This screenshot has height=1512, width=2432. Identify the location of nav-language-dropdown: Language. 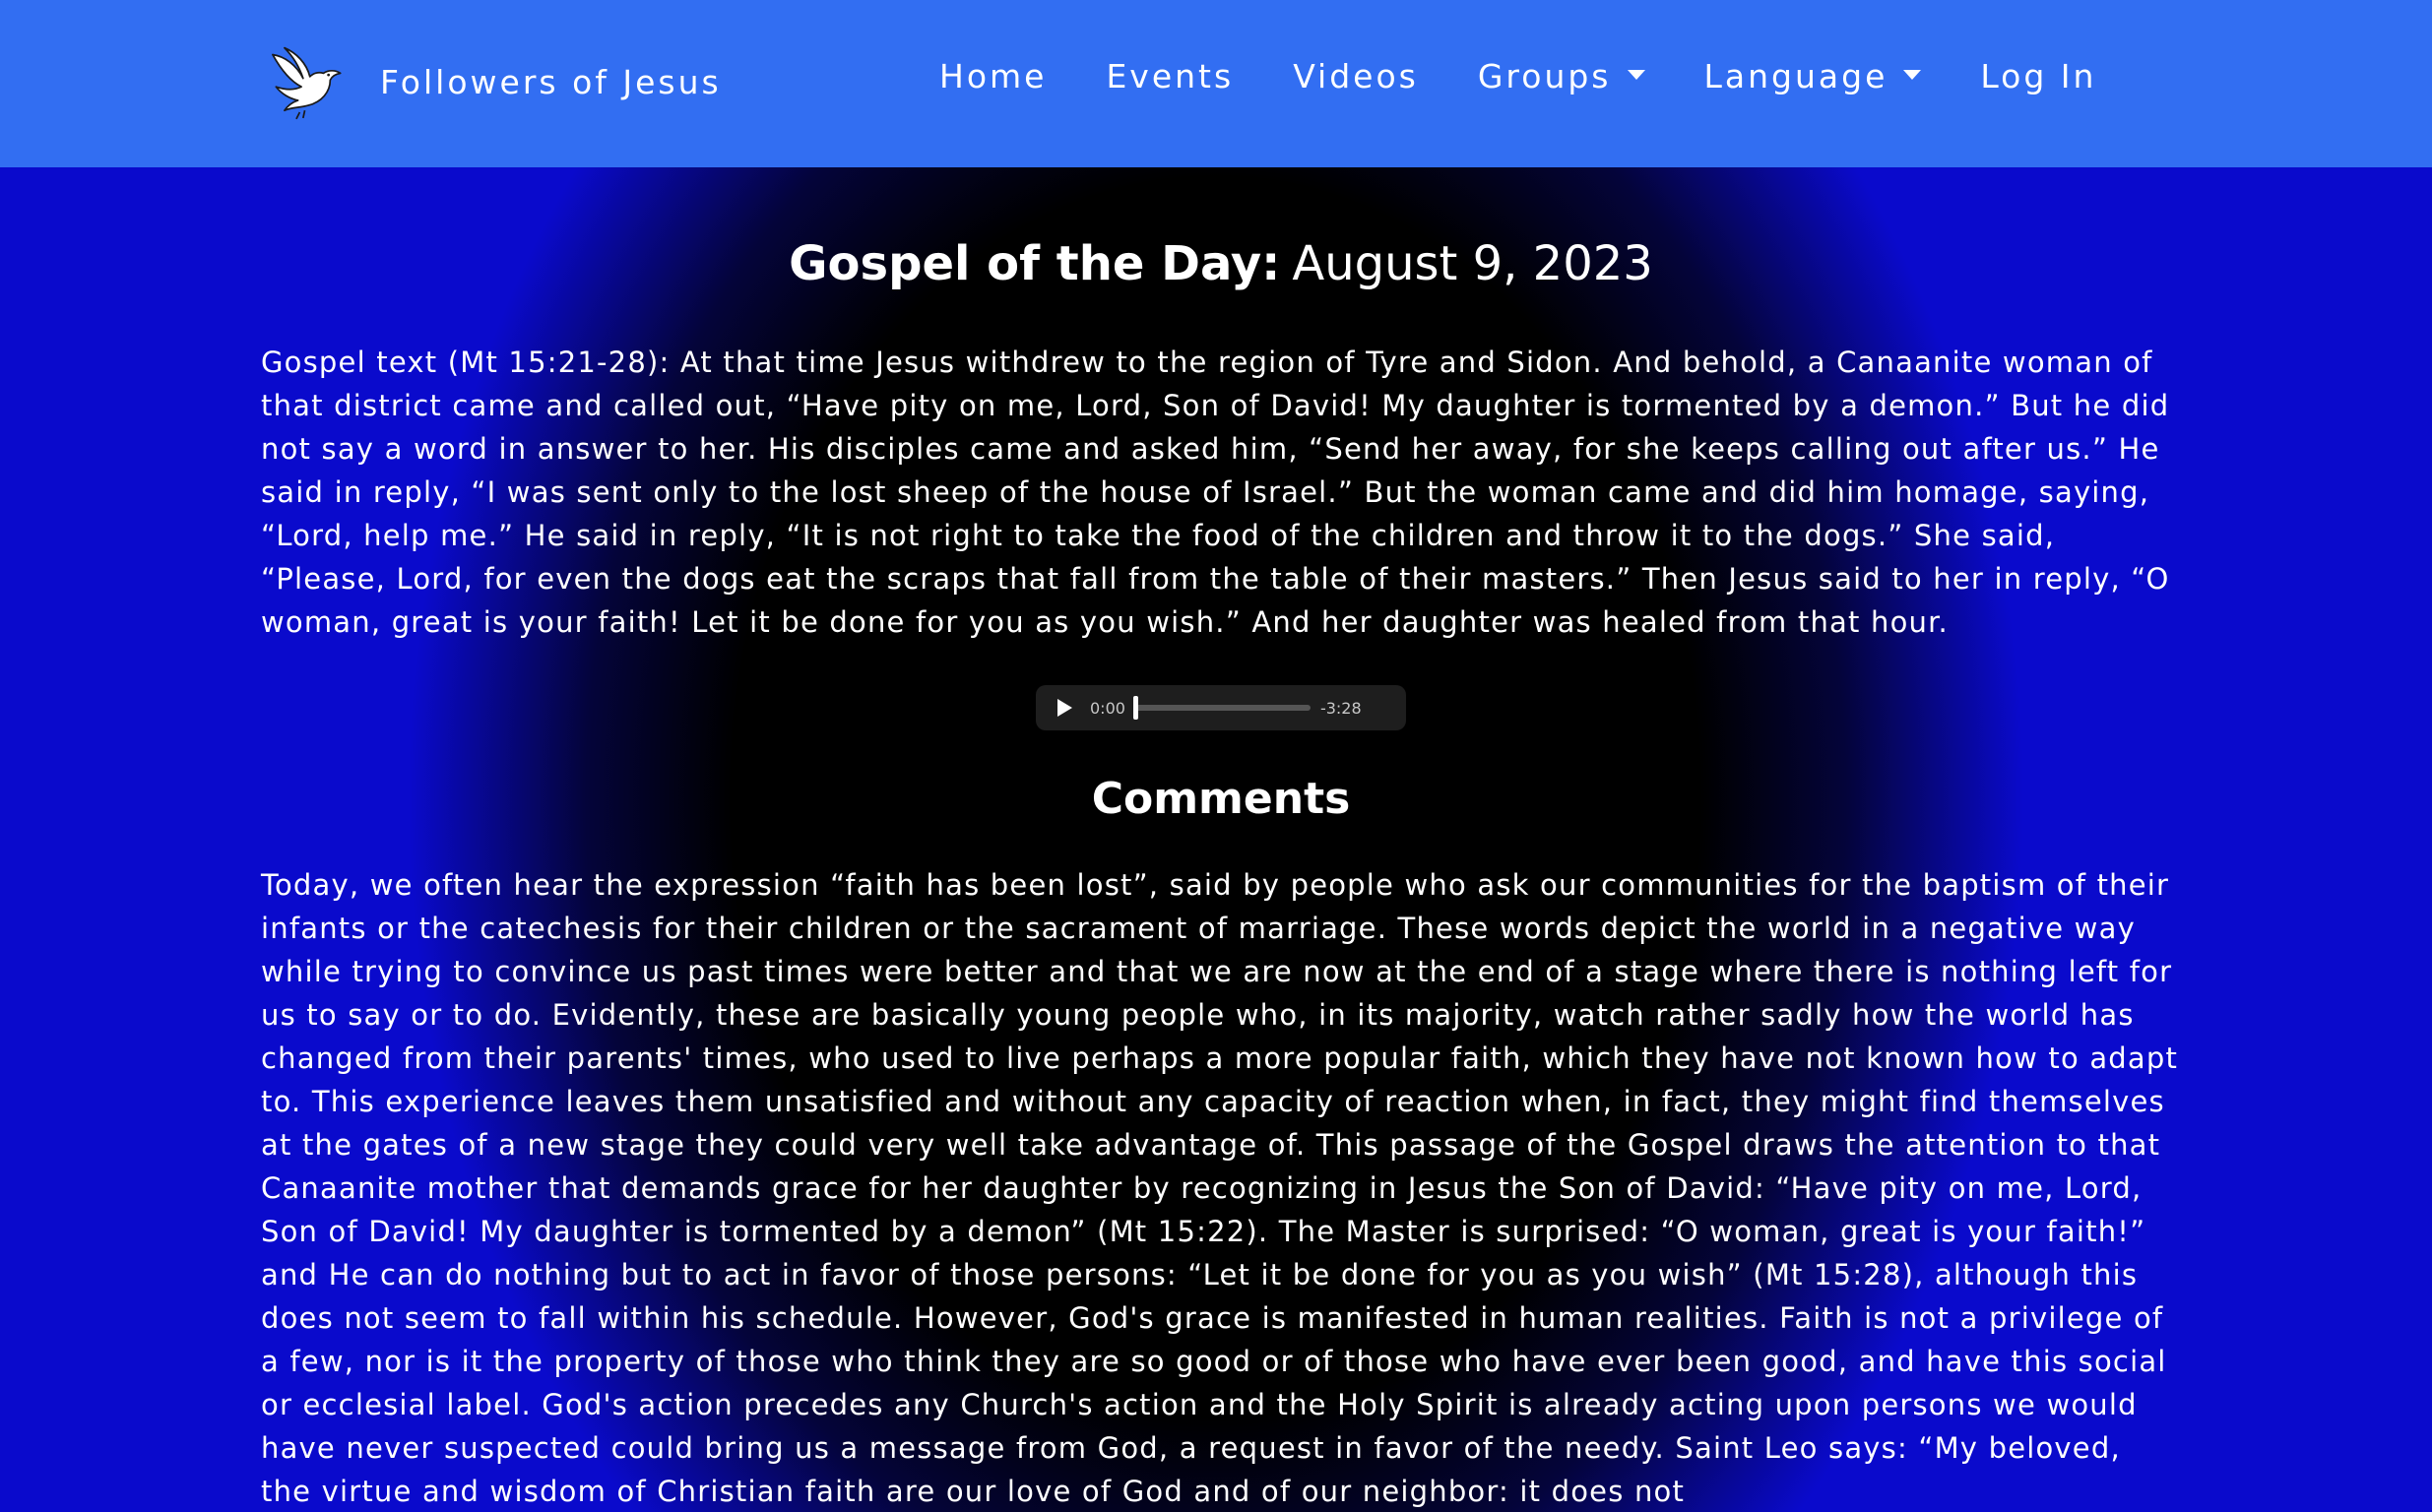
(1813, 76).